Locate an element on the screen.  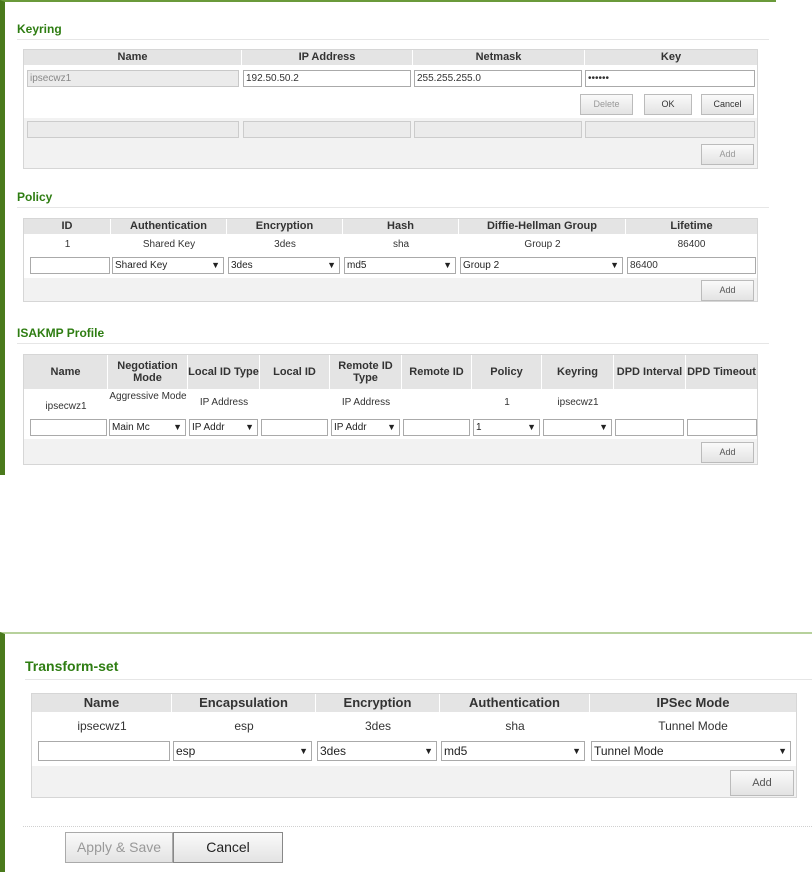
keyring-netmask-field: 255.255.255.0 is located at coordinates (498, 78).